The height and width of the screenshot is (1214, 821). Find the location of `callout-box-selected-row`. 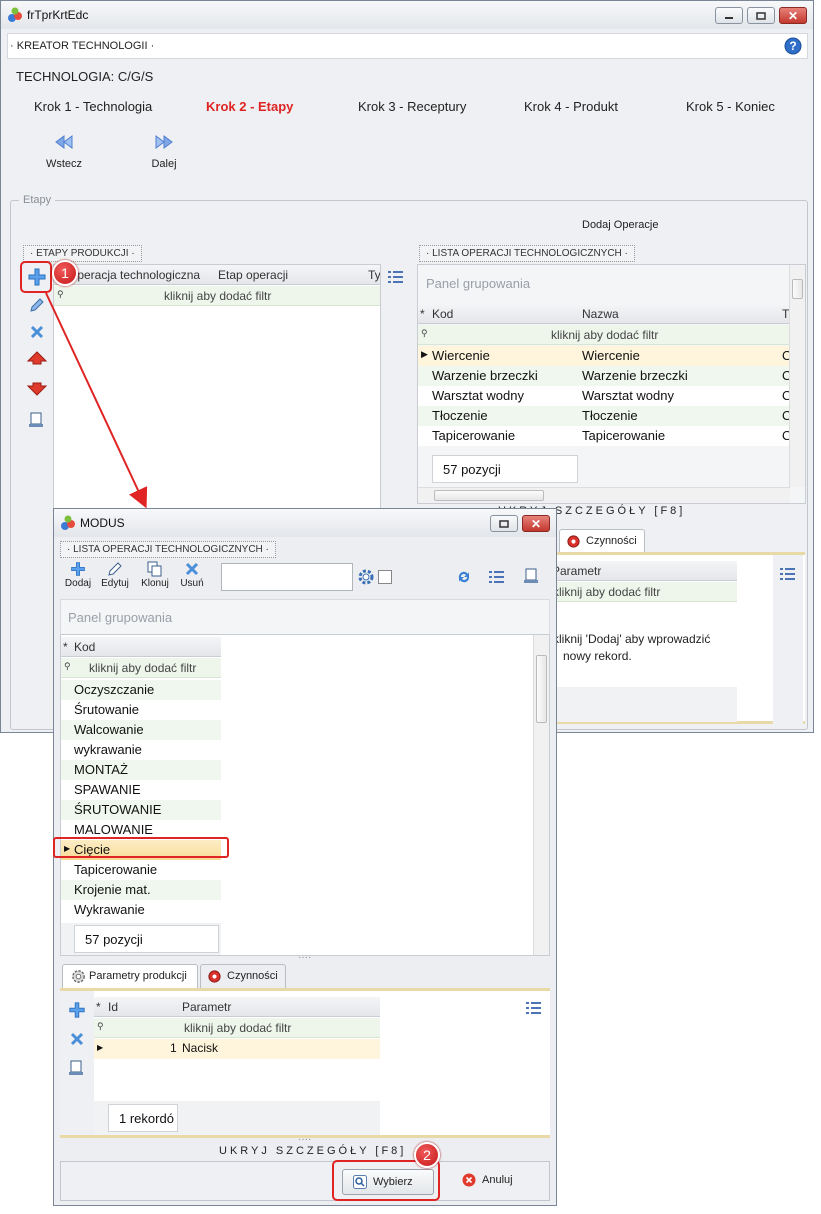

callout-box-selected-row is located at coordinates (141, 847).